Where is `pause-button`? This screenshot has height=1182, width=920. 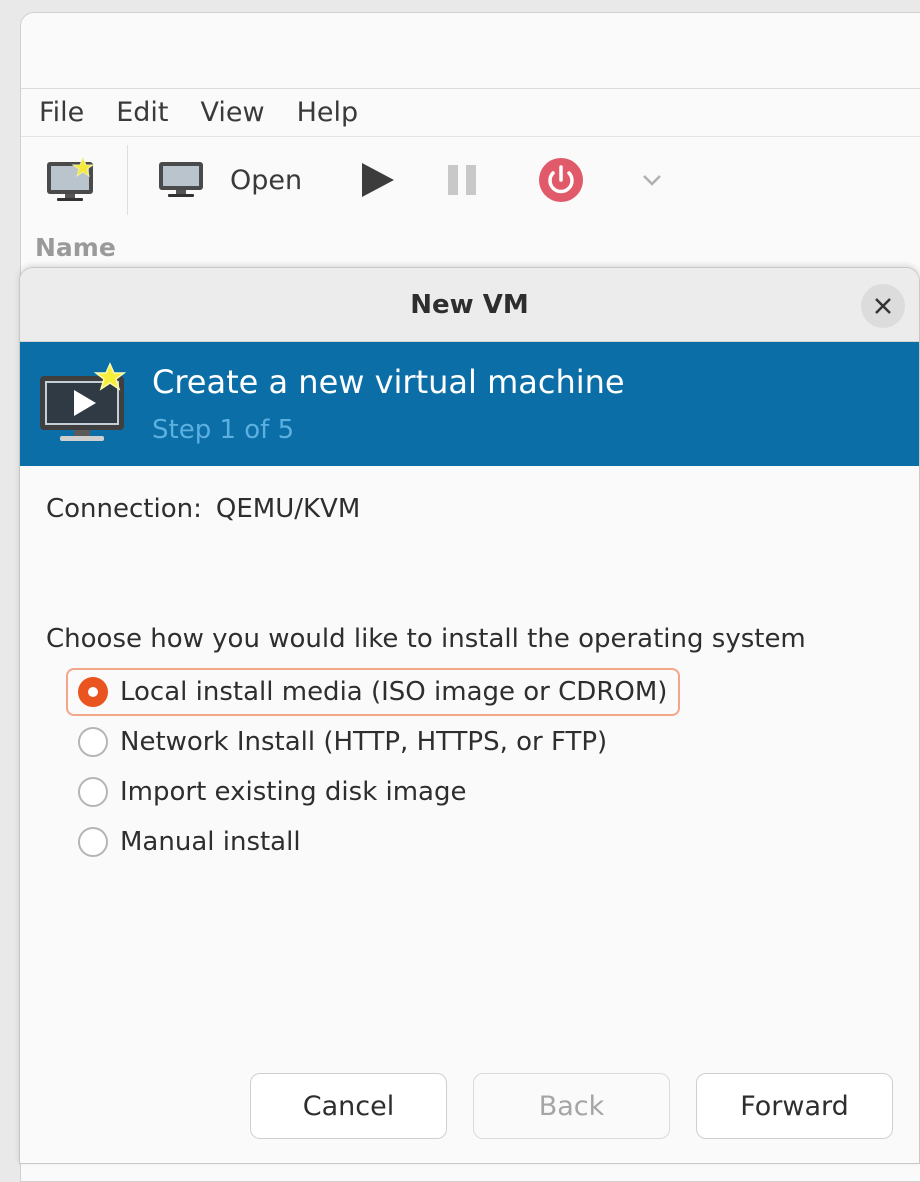
pause-button is located at coordinates (463, 180).